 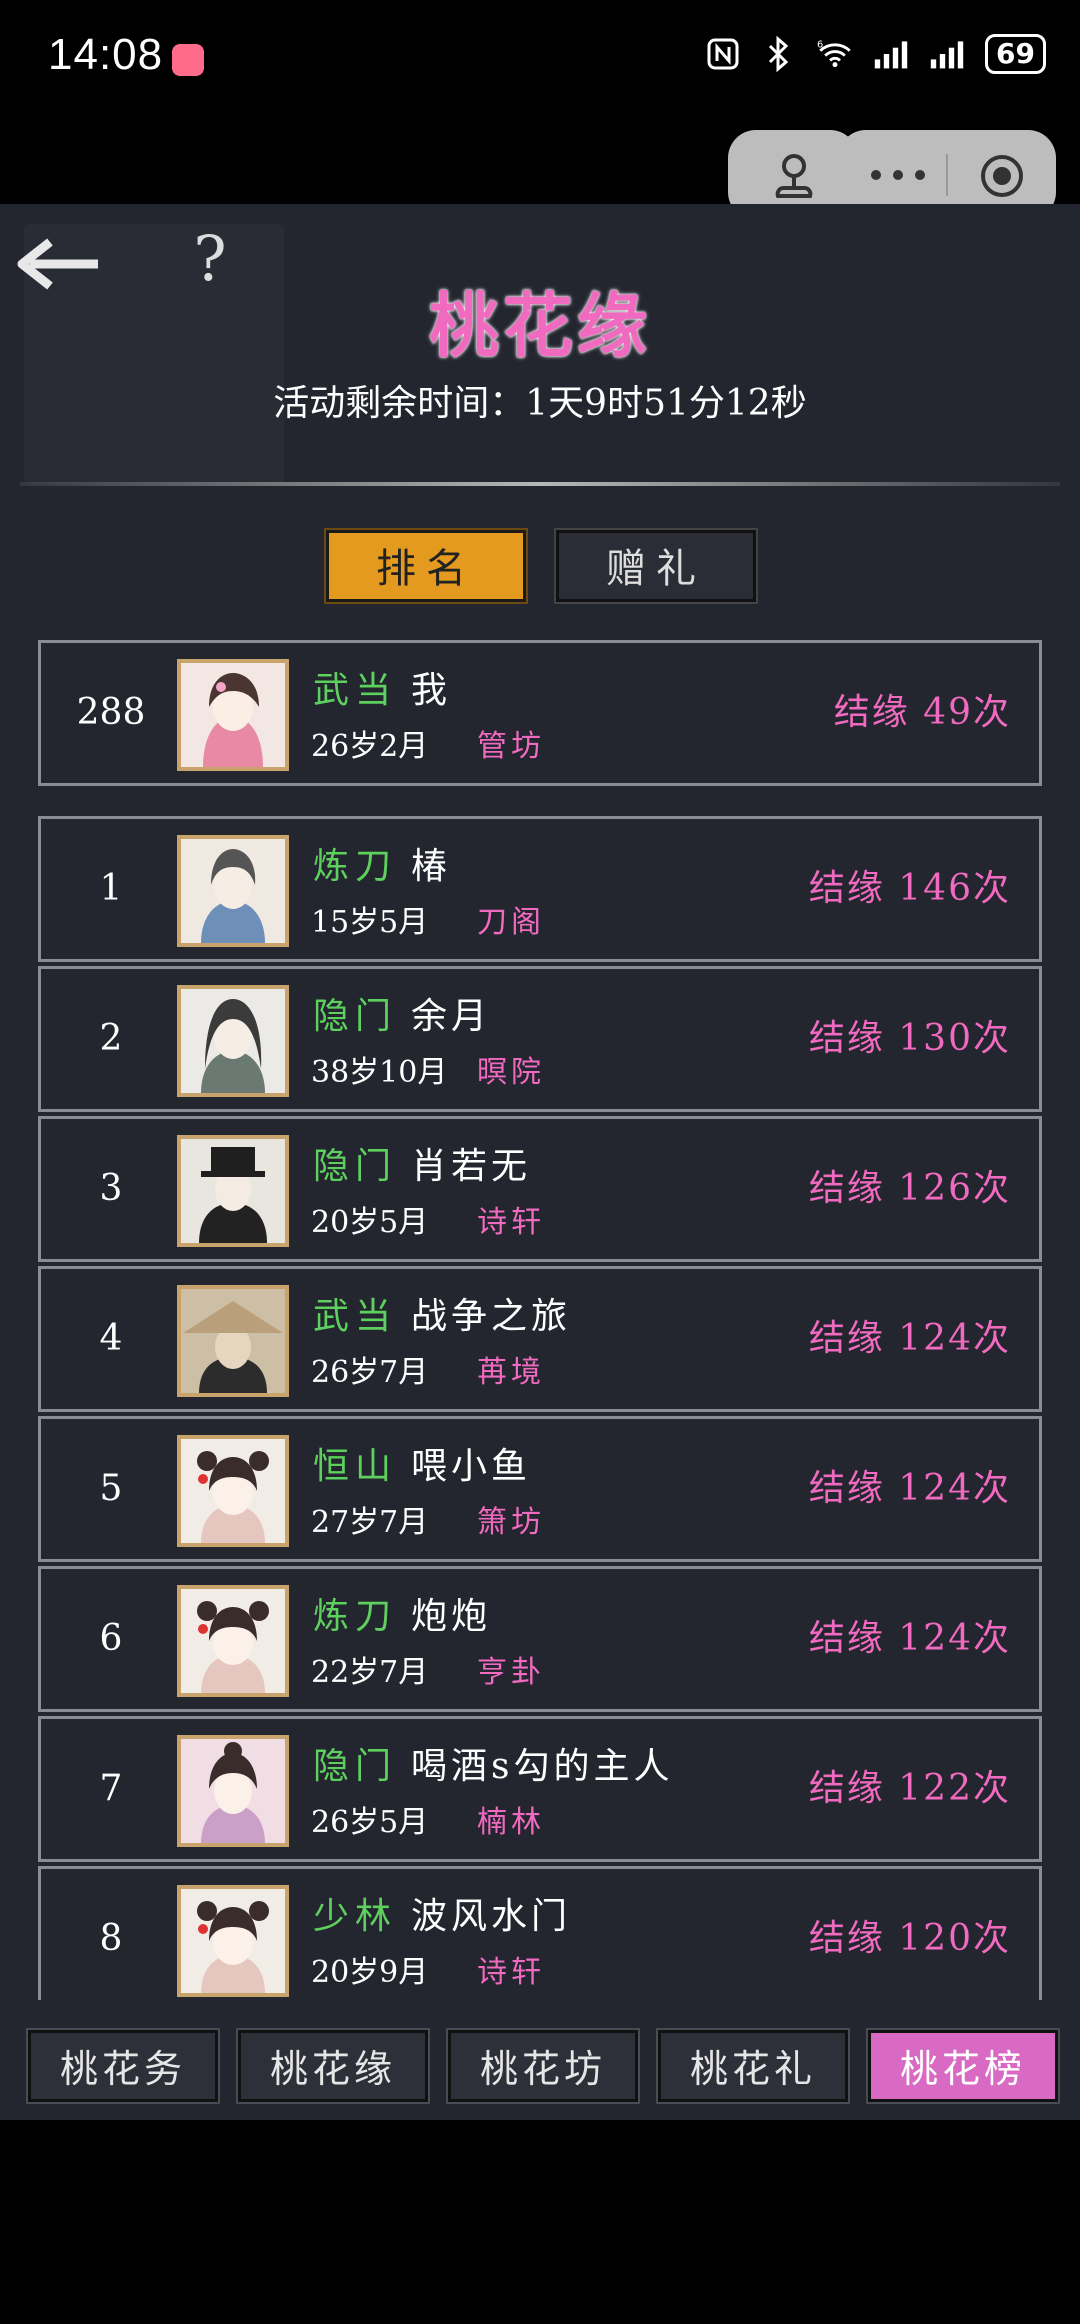 What do you see at coordinates (909, 1038) in the screenshot?
I see `bond-count: 结缘 130次` at bounding box center [909, 1038].